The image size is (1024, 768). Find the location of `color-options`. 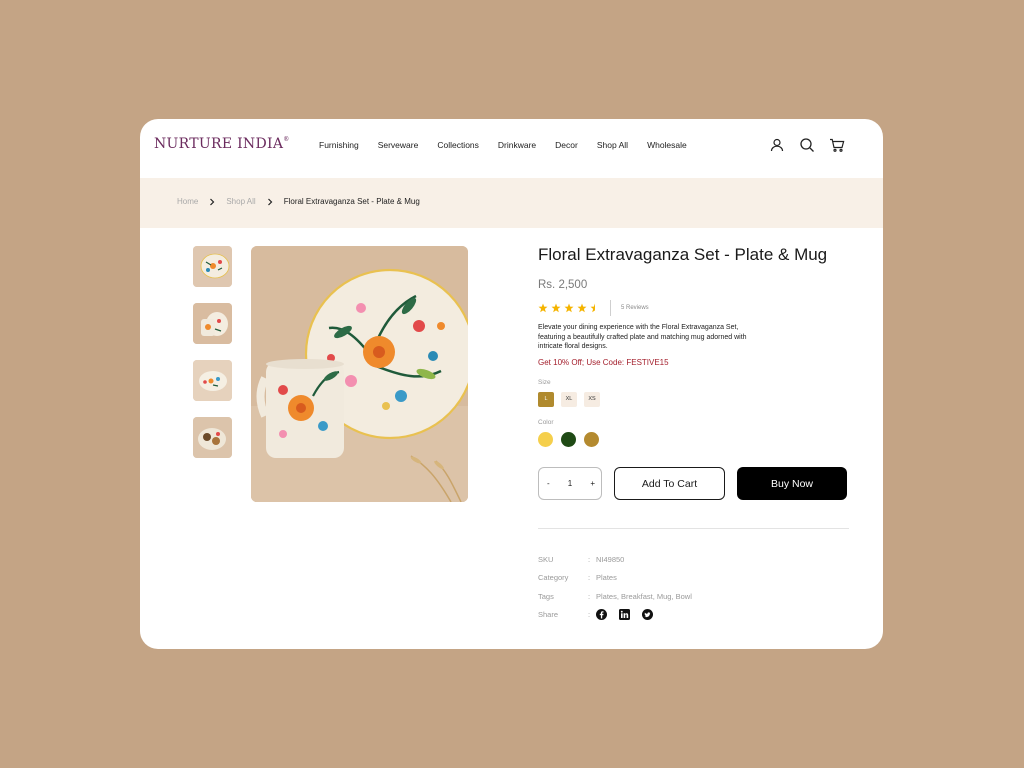

color-options is located at coordinates (698, 439).